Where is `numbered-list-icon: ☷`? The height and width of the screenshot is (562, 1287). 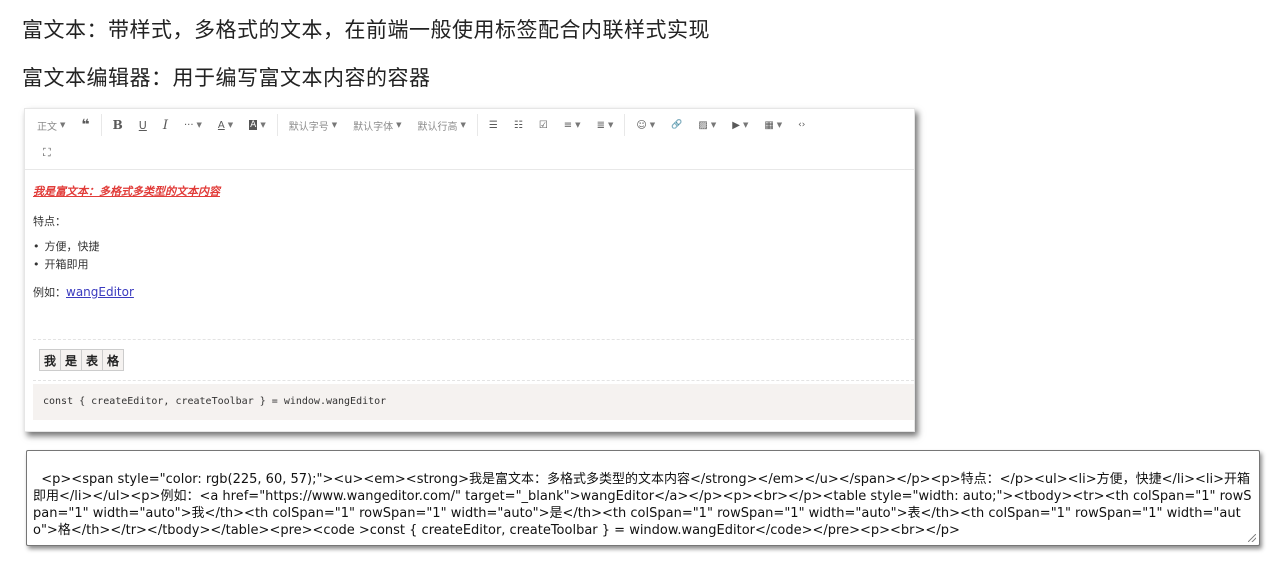 numbered-list-icon: ☷ is located at coordinates (518, 125).